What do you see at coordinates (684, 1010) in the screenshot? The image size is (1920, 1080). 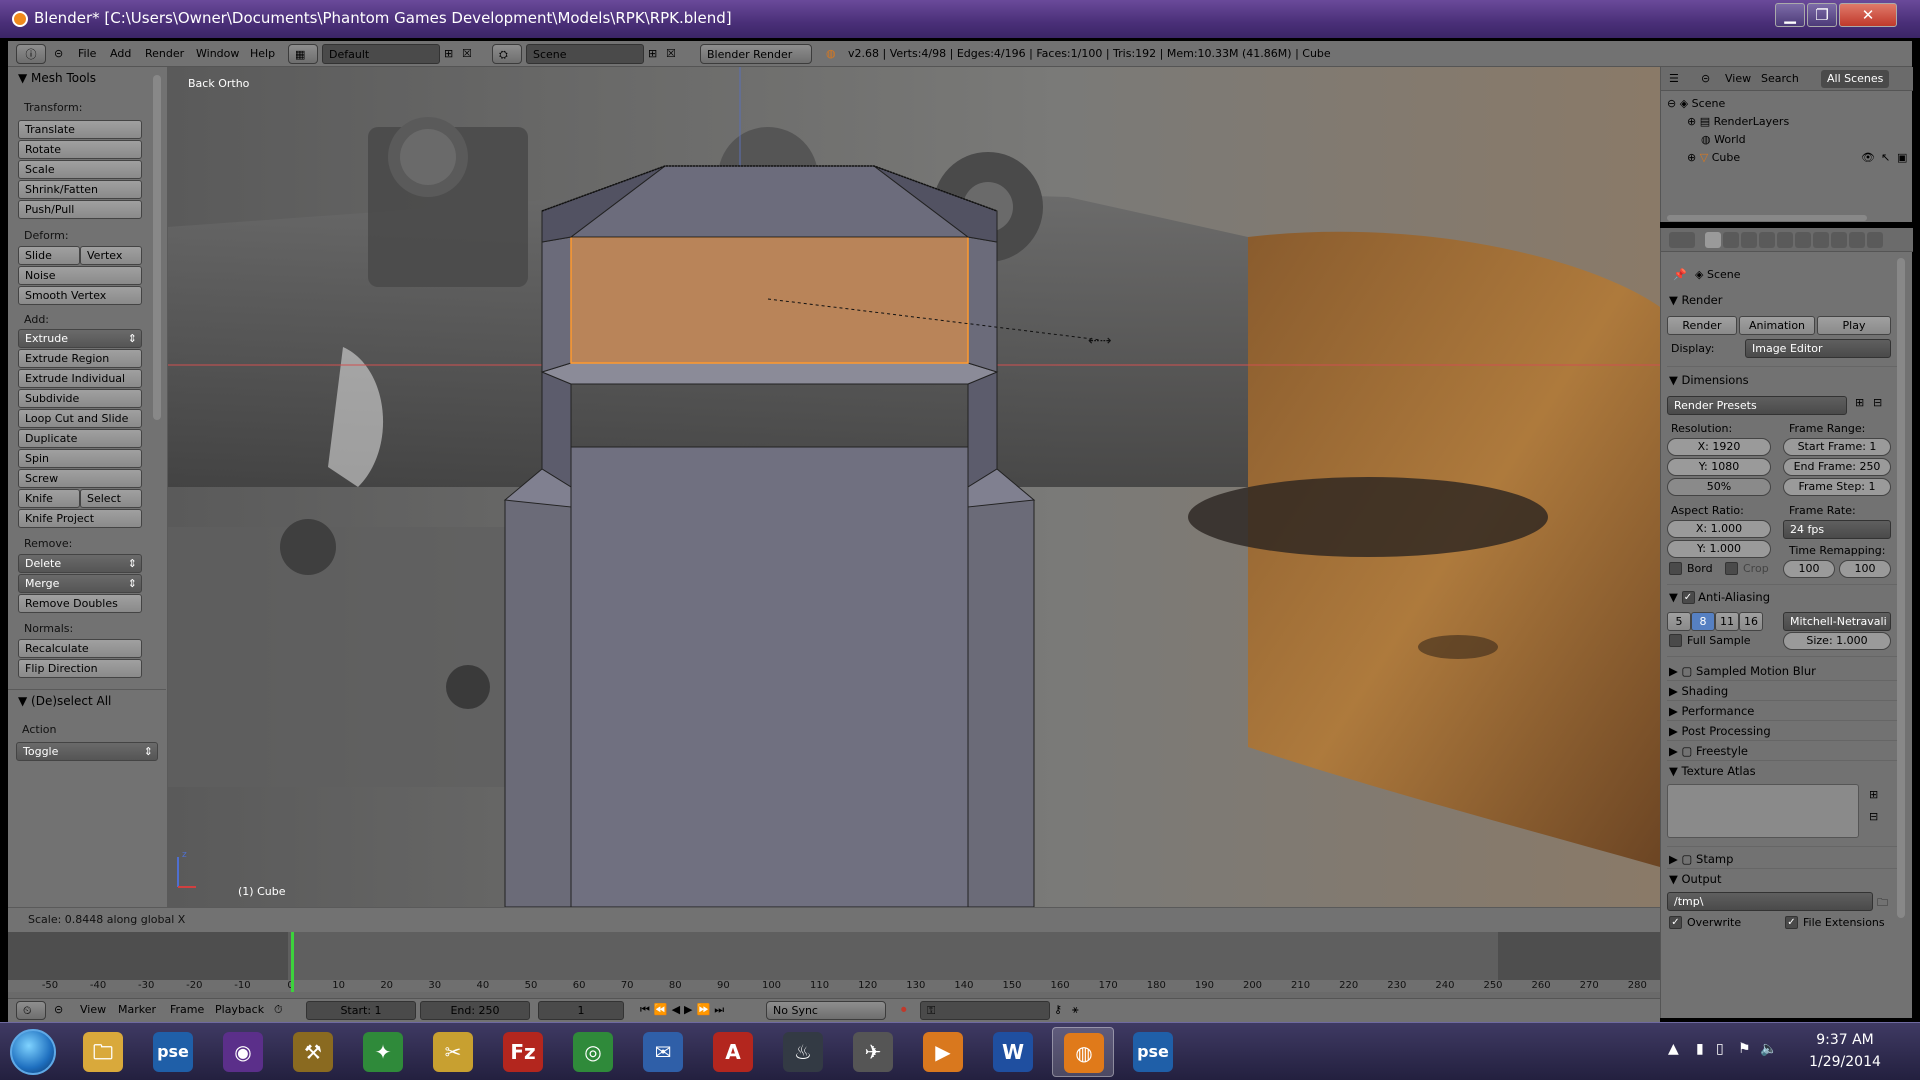 I see `playback-controls-icon: ⏮⏪◀▶⏩⏭` at bounding box center [684, 1010].